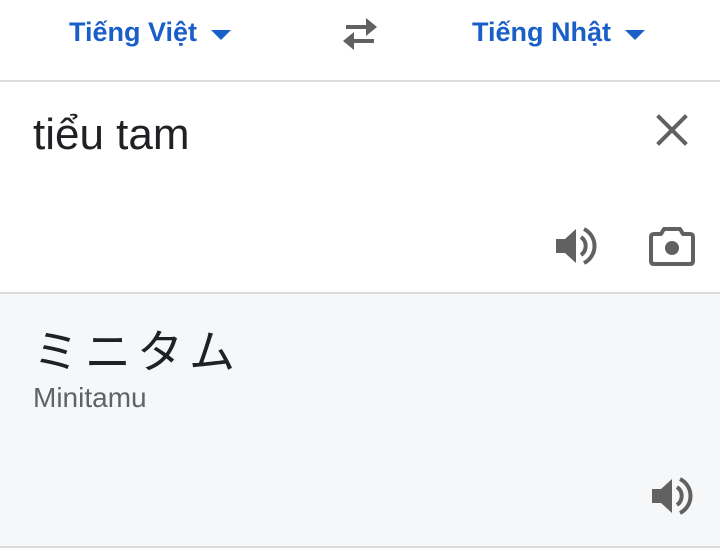  I want to click on swap-arrows-icon, so click(360, 34).